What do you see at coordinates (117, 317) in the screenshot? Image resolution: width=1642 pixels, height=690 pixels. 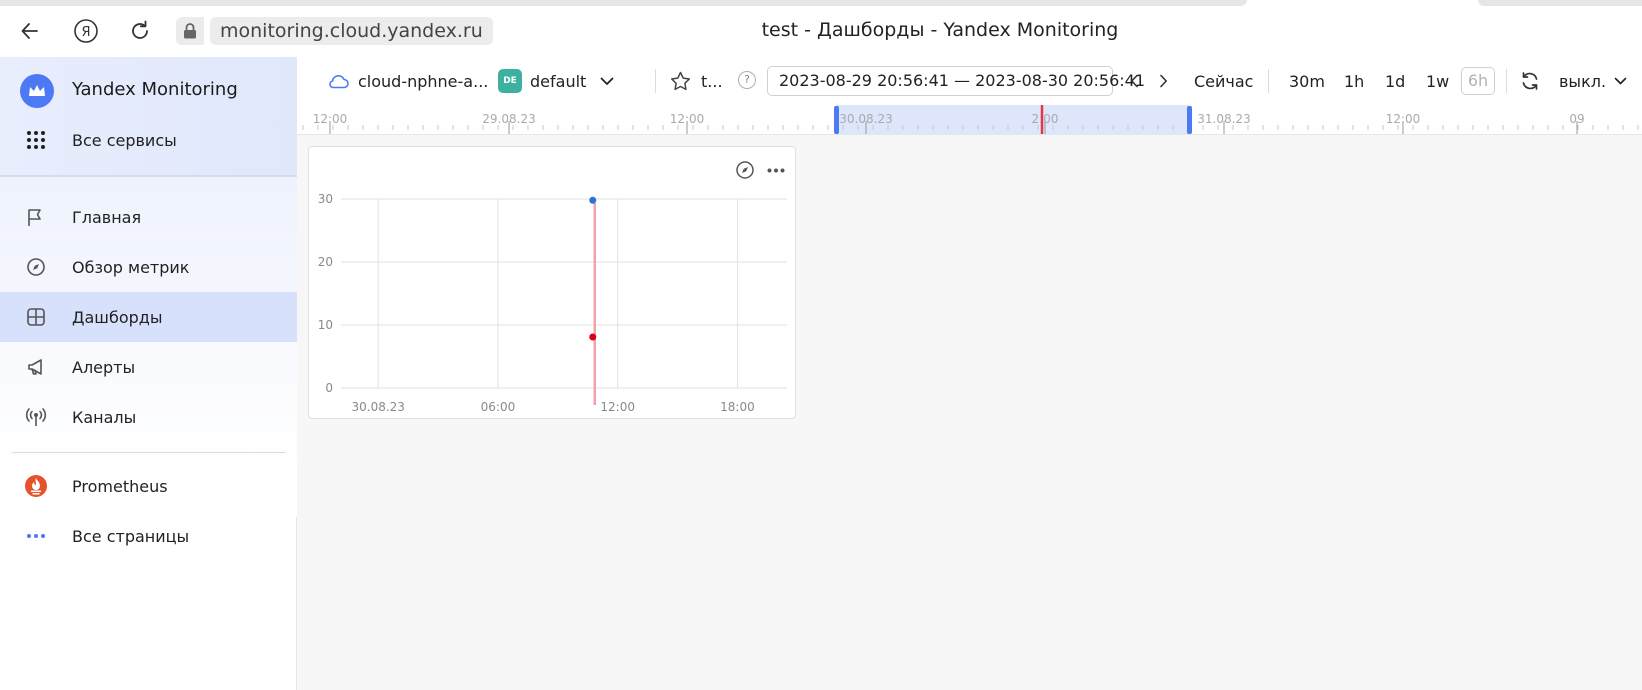 I see `sidebar-item-label: Дашборды` at bounding box center [117, 317].